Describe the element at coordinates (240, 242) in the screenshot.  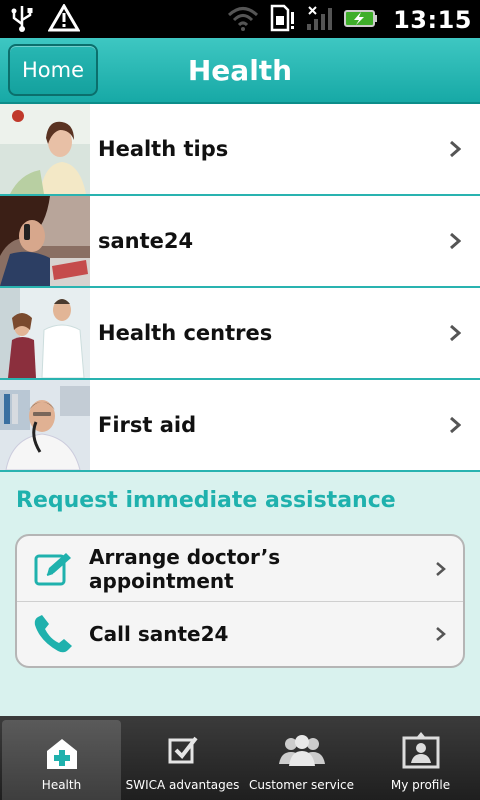
I see `menu-item-sante24: sante24` at that location.